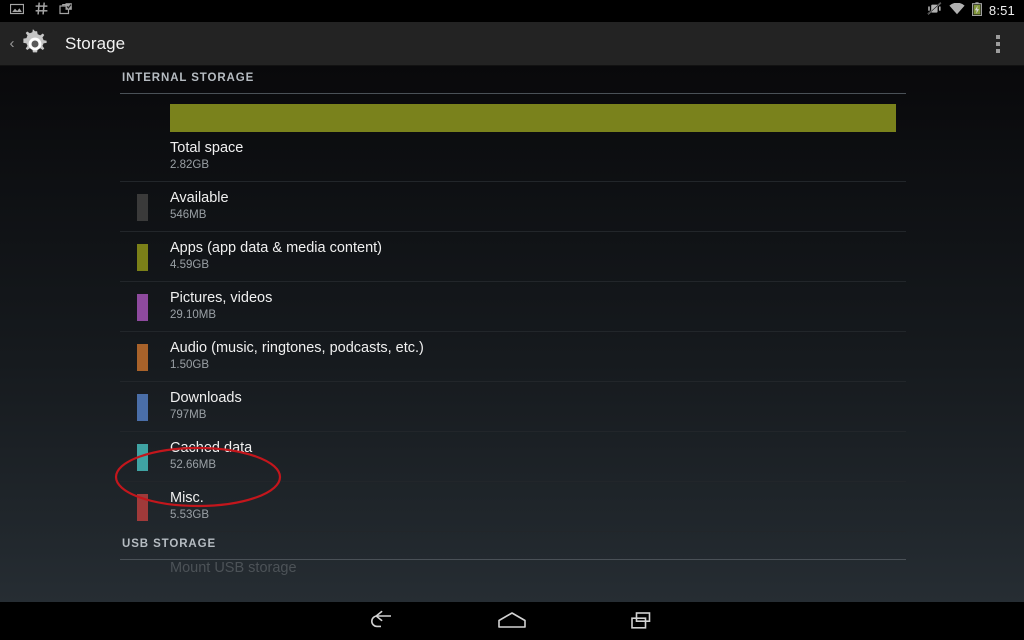  What do you see at coordinates (189, 265) in the screenshot?
I see `list-item-value: 4.59GB` at bounding box center [189, 265].